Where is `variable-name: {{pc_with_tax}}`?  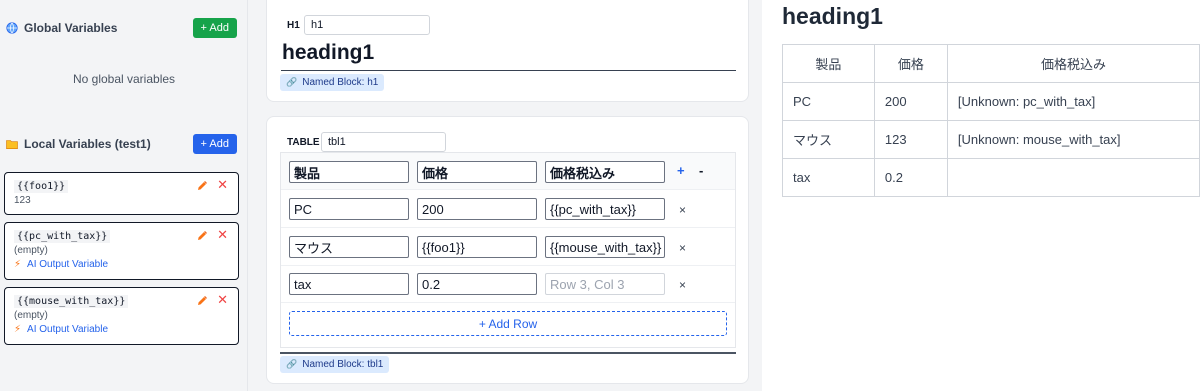 variable-name: {{pc_with_tax}} is located at coordinates (62, 236).